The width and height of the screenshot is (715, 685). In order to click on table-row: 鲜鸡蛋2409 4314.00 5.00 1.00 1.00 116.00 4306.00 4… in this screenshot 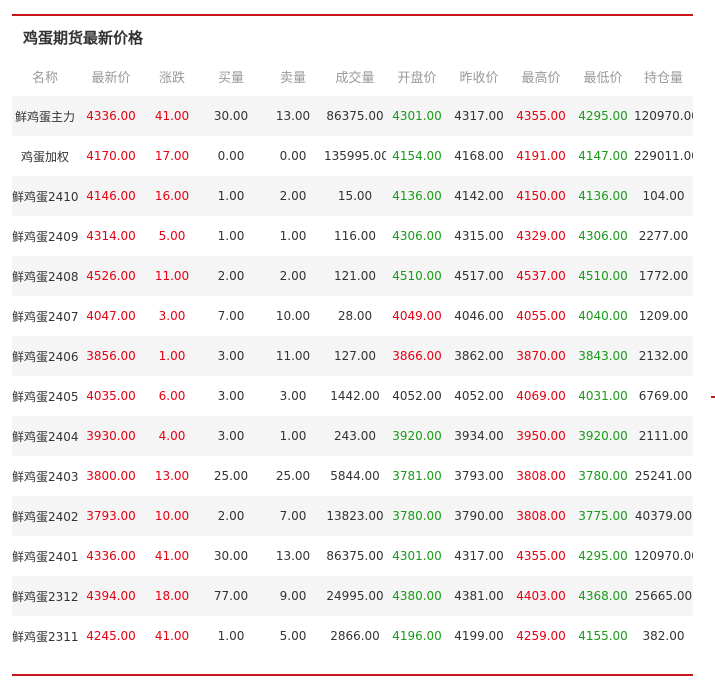, I will do `click(352, 236)`.